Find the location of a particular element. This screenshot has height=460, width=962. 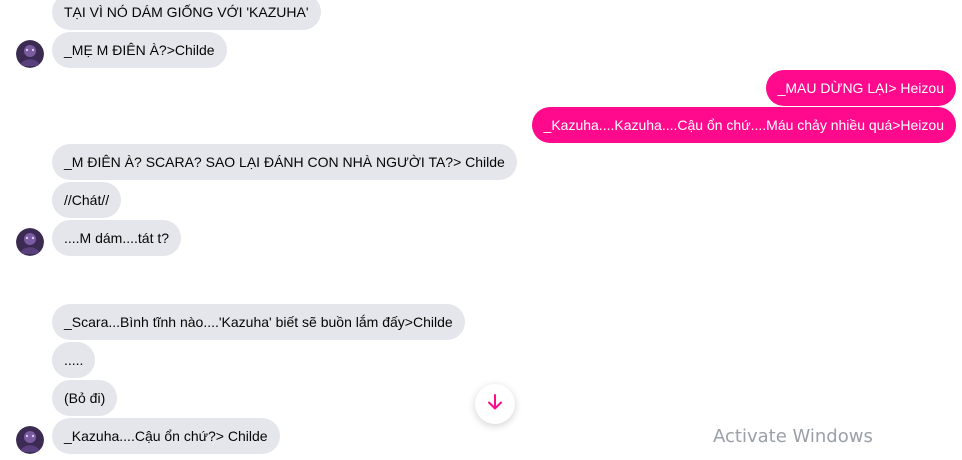

arrow-down-icon is located at coordinates (495, 404).